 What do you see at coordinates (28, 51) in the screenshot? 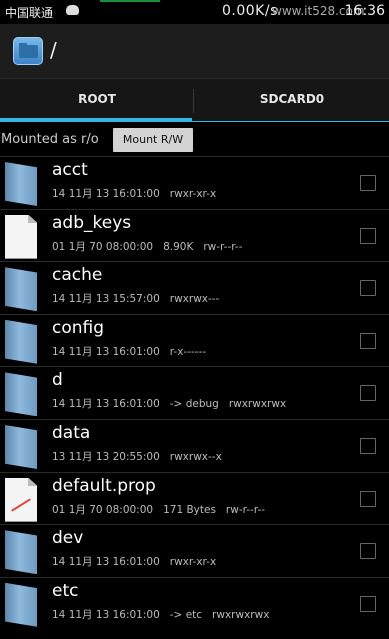
I see `folder-app-icon` at bounding box center [28, 51].